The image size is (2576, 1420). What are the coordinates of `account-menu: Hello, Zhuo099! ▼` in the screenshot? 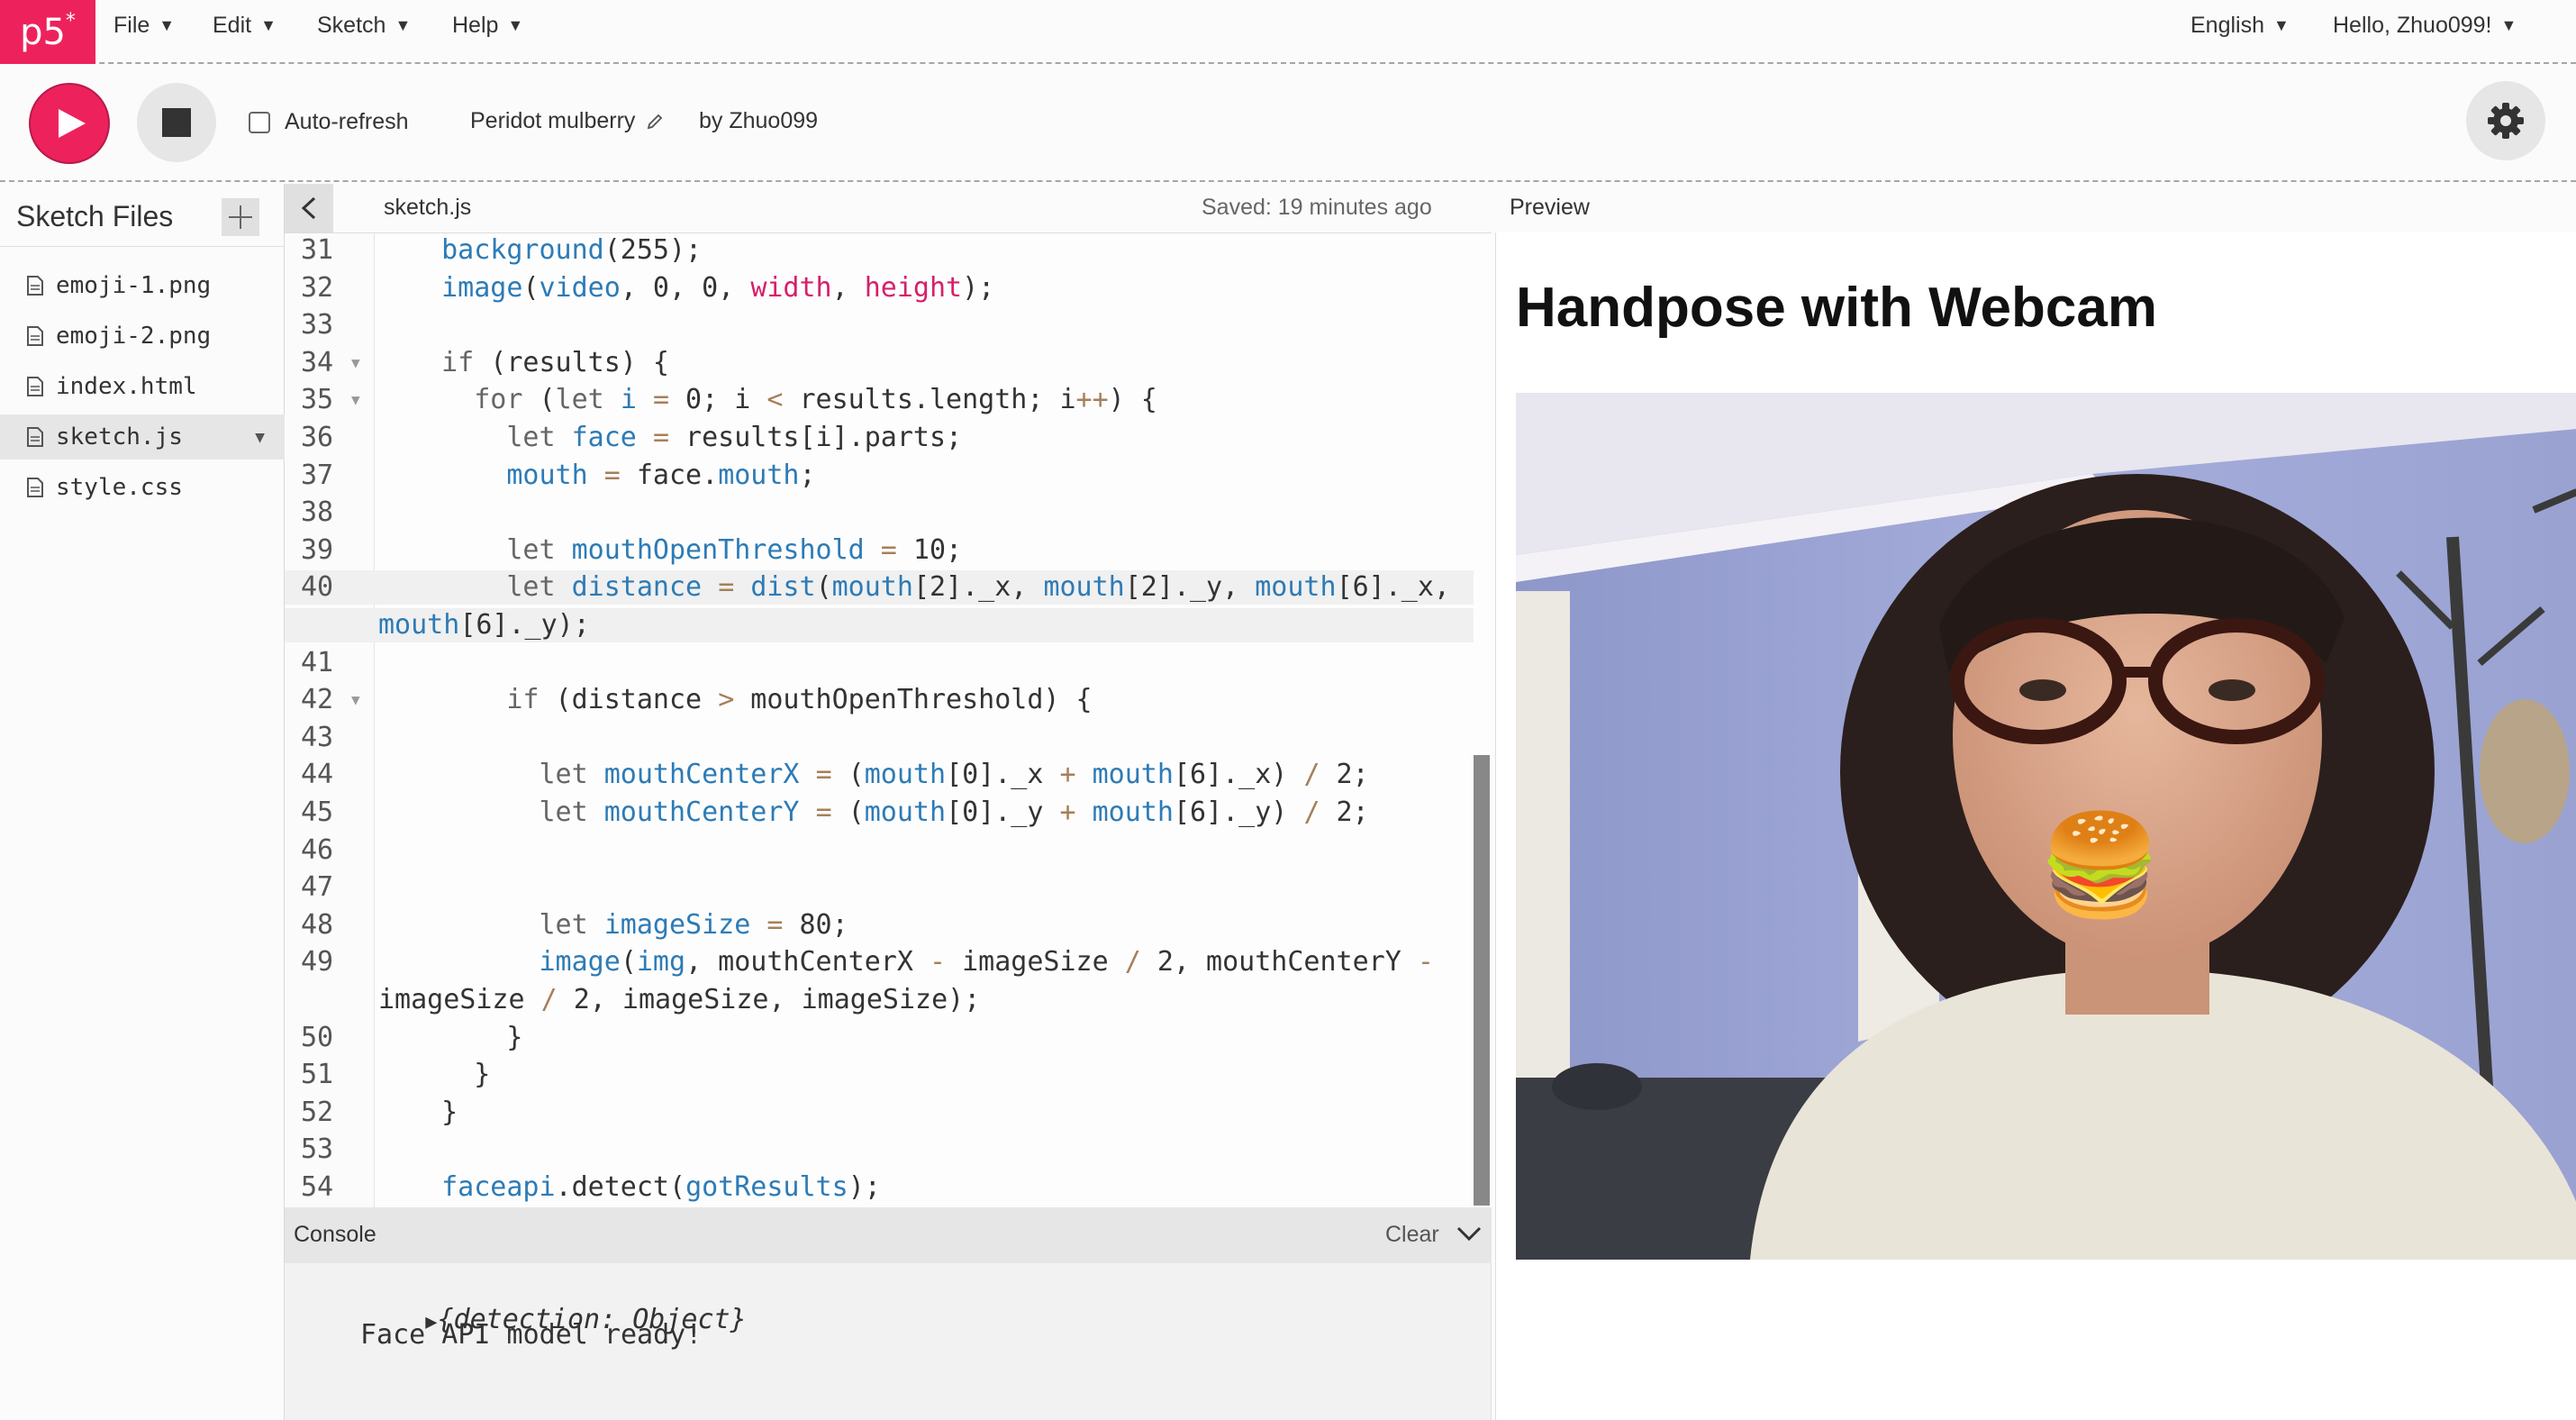 It's located at (2425, 26).